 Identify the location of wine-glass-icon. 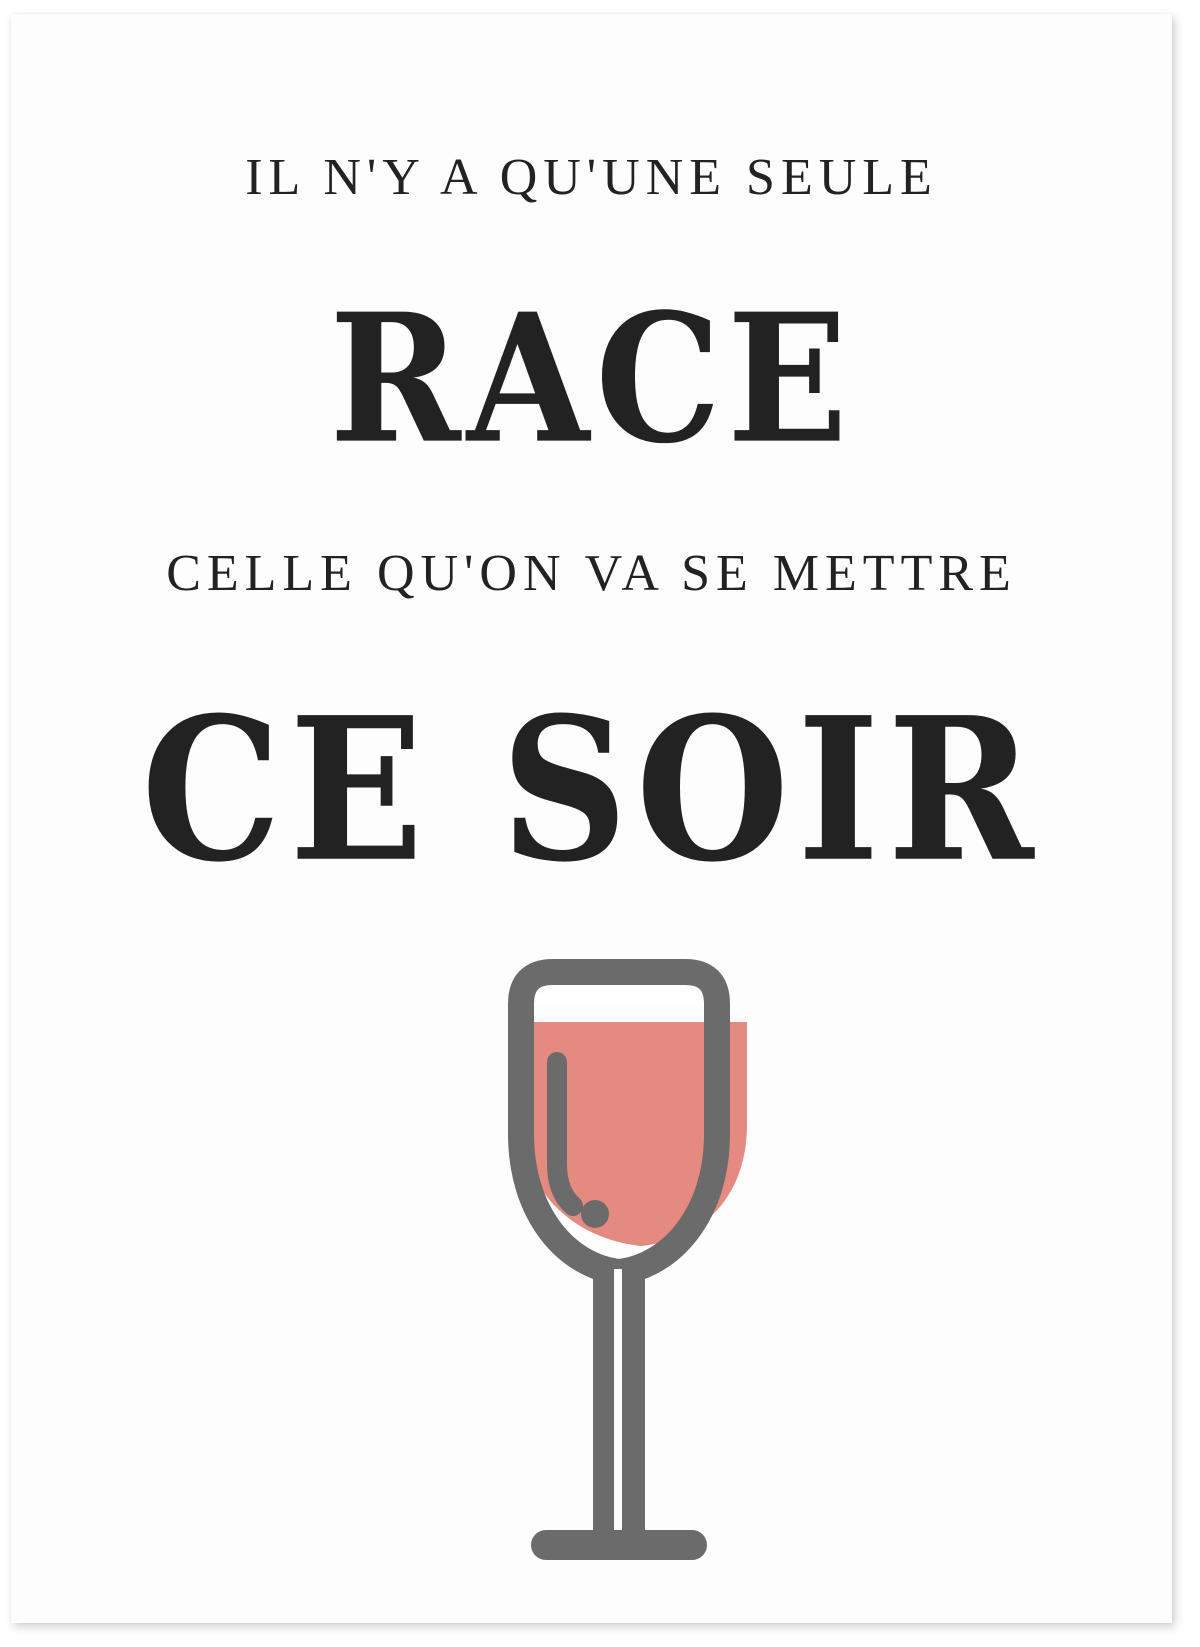
(627, 1259).